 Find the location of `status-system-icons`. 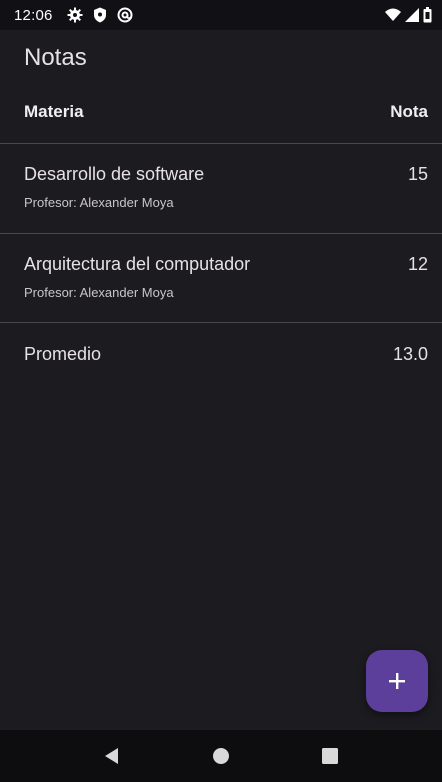

status-system-icons is located at coordinates (408, 15).